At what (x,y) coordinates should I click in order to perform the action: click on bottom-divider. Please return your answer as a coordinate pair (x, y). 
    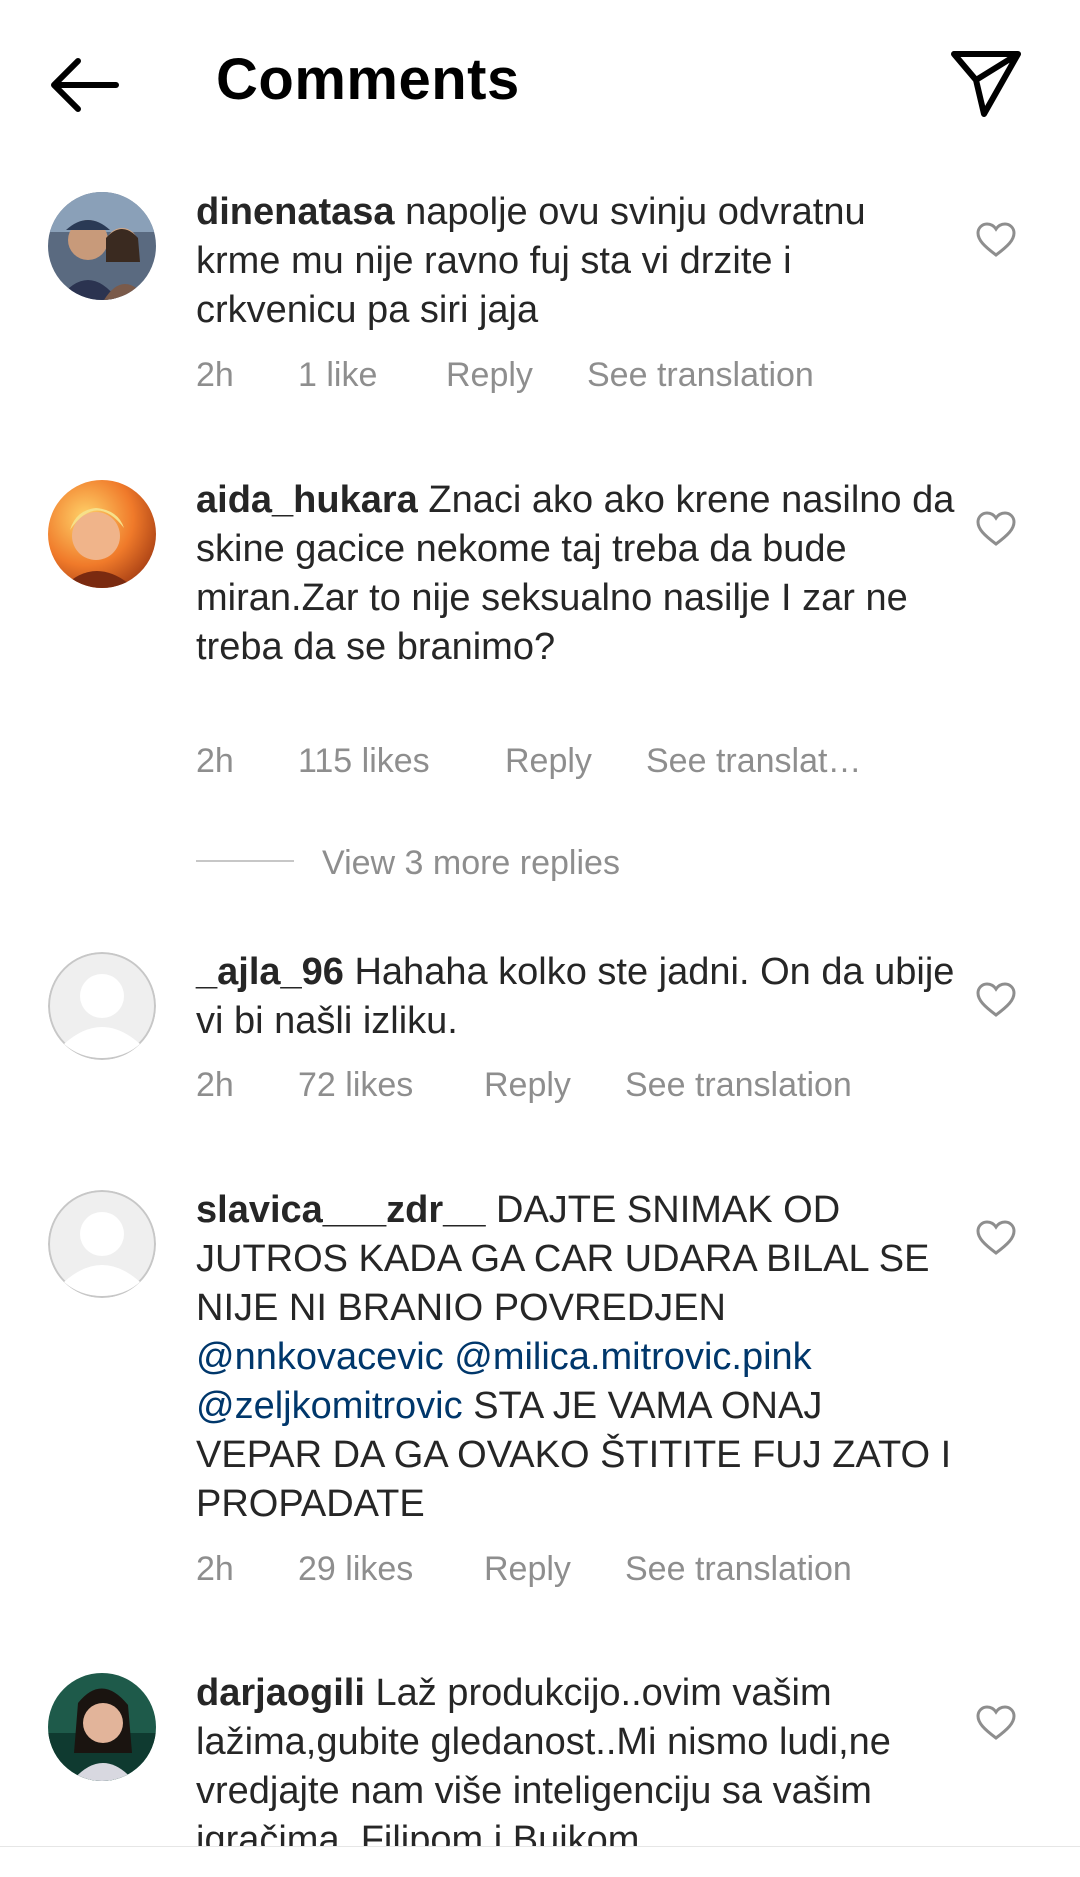
    Looking at the image, I should click on (540, 1846).